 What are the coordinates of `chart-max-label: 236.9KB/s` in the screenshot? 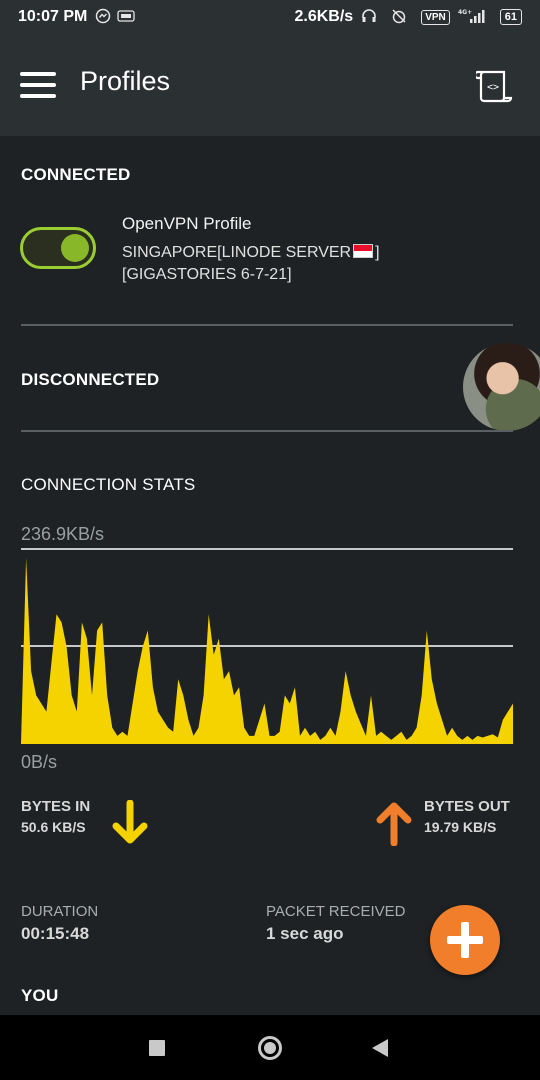 It's located at (63, 534).